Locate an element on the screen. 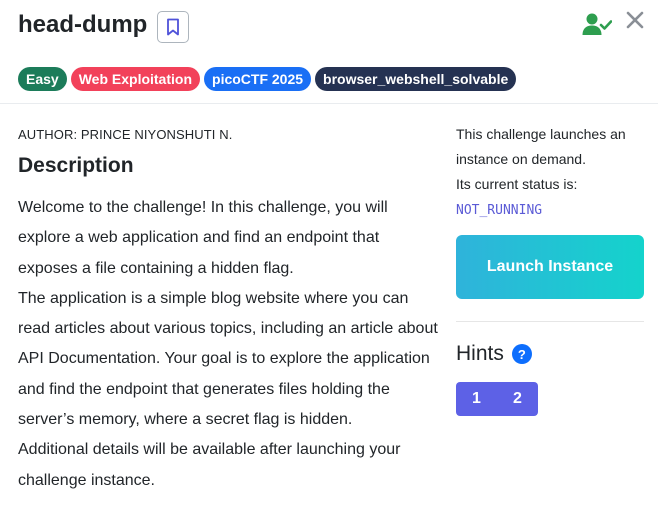  author-label: AUTHOR: PRINCE NIYONSHUTI N. is located at coordinates (125, 134).